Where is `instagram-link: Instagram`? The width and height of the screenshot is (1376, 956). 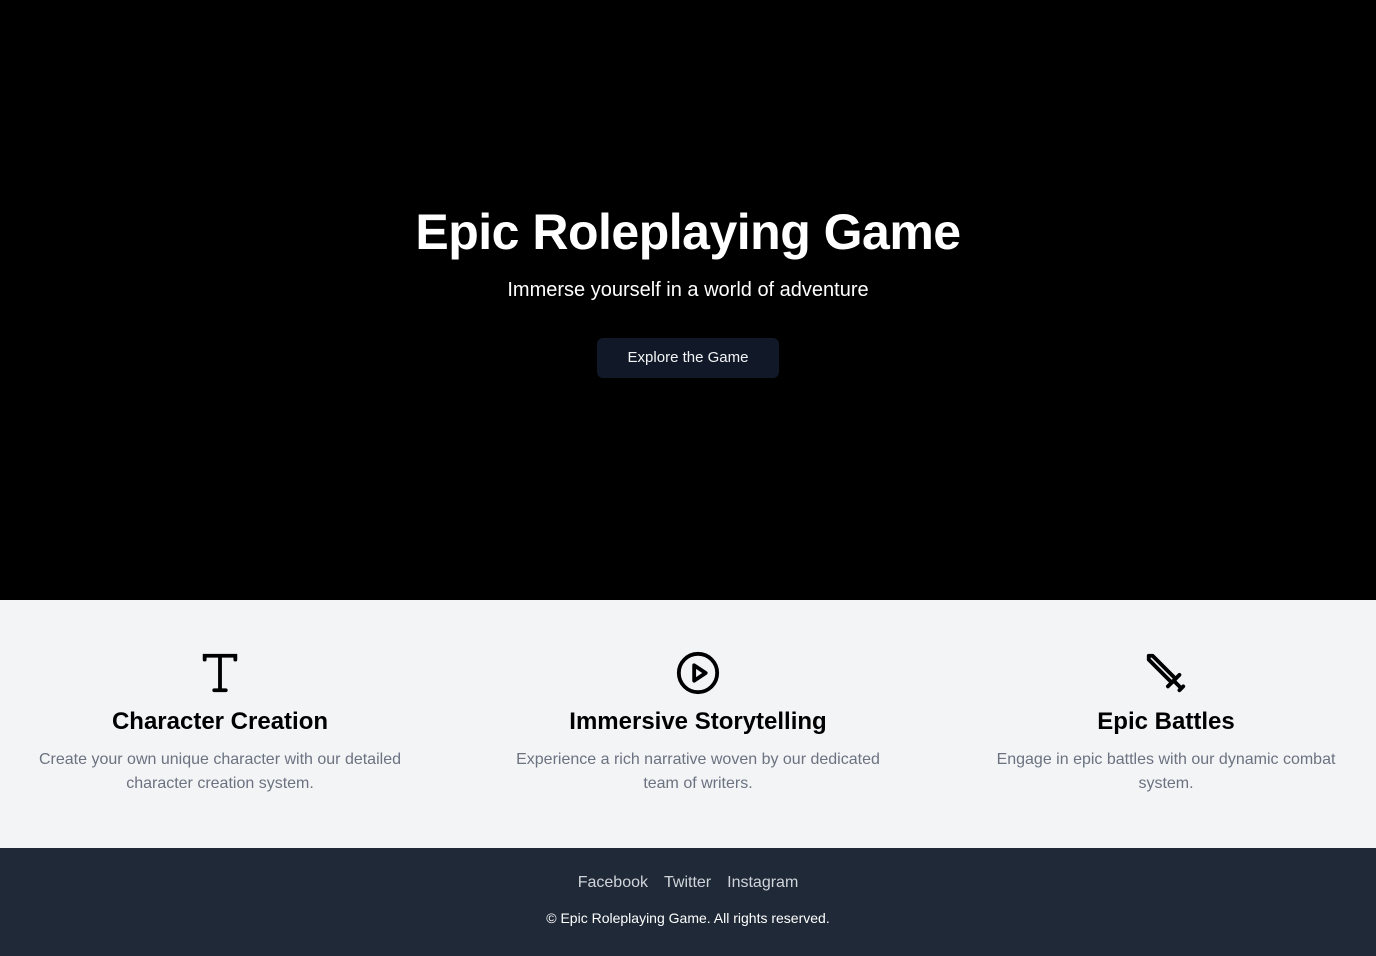
instagram-link: Instagram is located at coordinates (762, 883).